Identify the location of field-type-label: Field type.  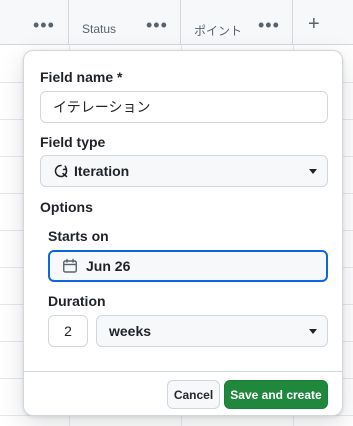
(73, 142).